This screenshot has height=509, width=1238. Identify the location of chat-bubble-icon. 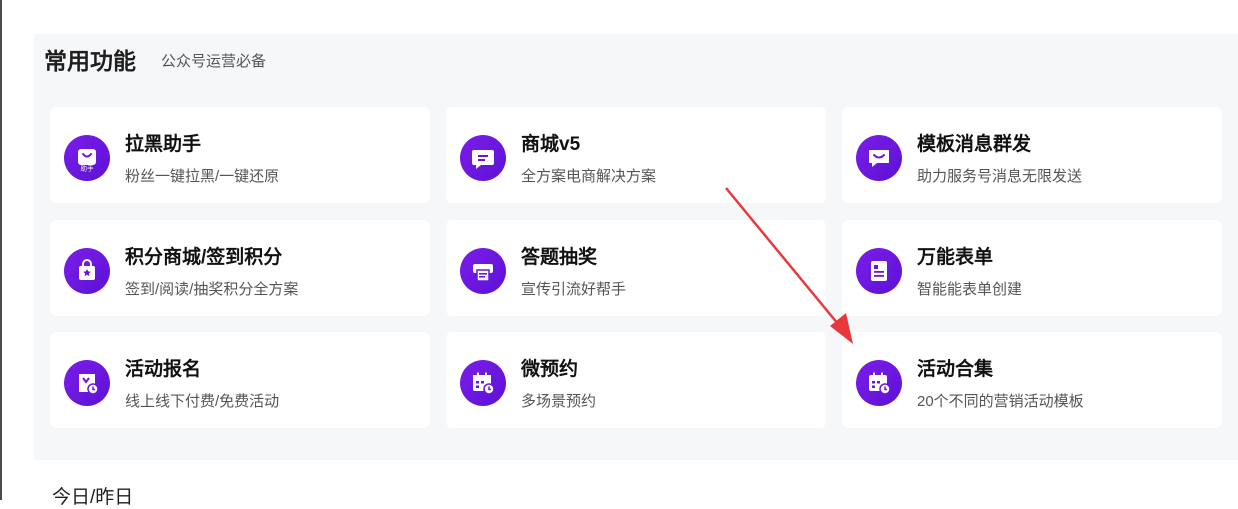
(483, 158).